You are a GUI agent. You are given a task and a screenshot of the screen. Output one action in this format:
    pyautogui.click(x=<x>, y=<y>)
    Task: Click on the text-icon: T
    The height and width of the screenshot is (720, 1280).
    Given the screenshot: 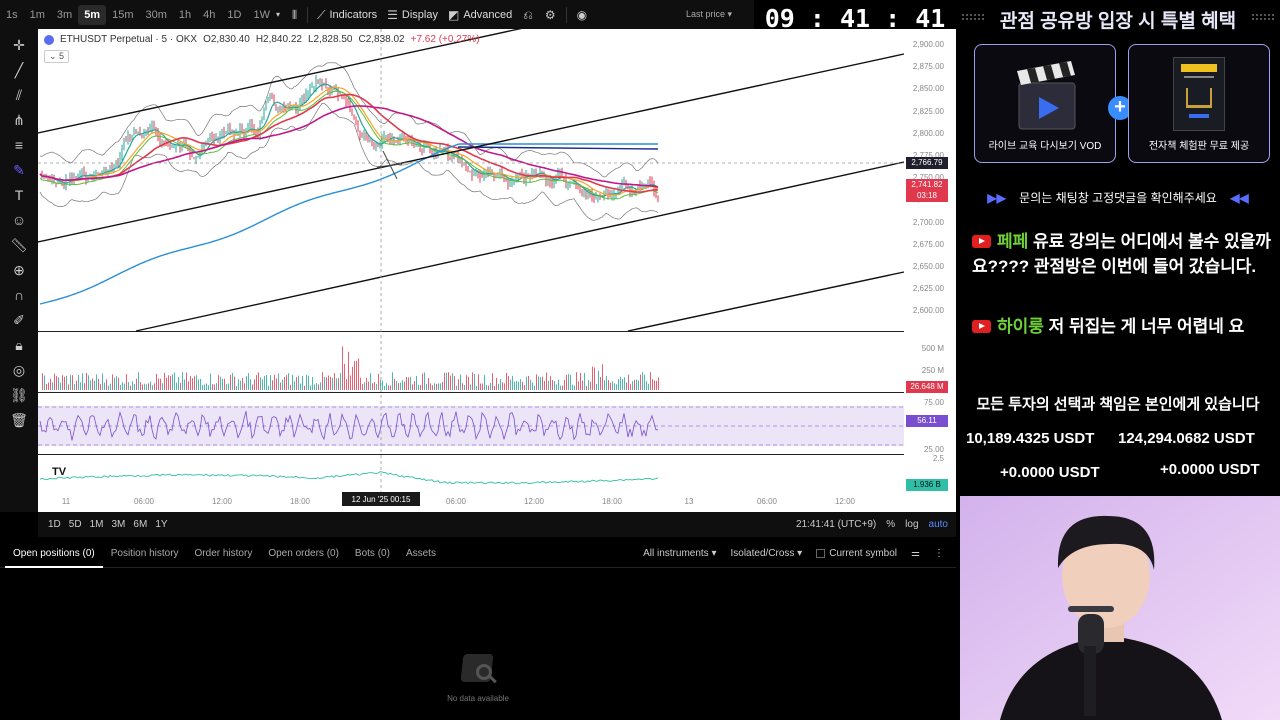 What is the action you would take?
    pyautogui.click(x=19, y=195)
    